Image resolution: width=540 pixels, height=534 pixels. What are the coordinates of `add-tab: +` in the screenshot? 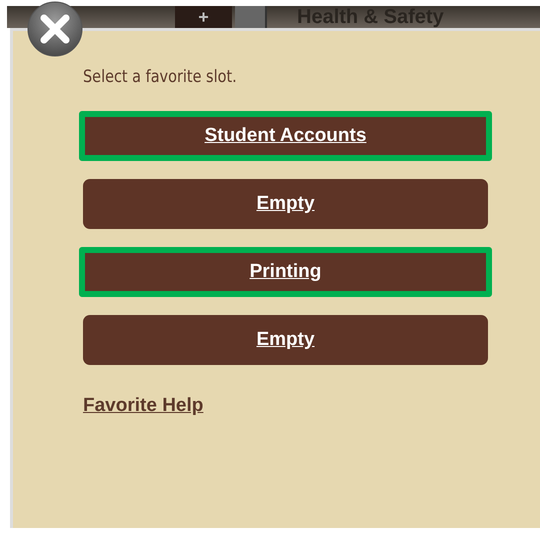 It's located at (203, 17).